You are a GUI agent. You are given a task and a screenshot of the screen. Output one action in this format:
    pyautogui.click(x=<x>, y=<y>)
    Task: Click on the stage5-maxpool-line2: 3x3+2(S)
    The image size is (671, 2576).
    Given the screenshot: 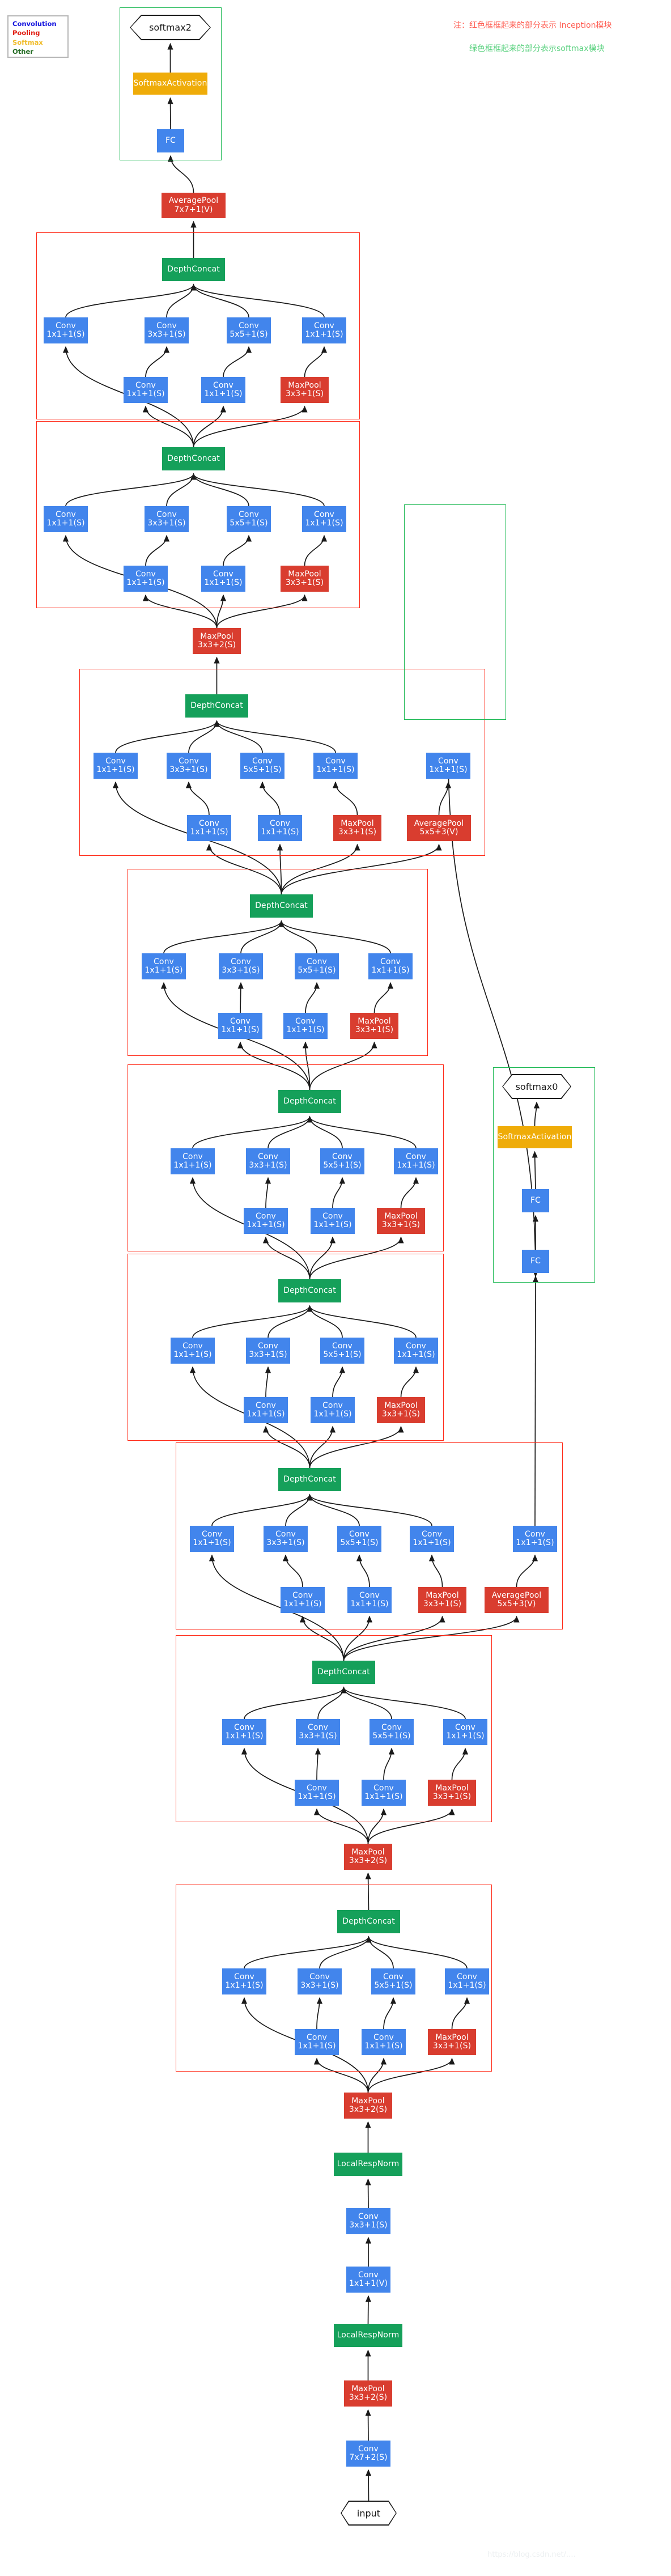 What is the action you would take?
    pyautogui.click(x=217, y=645)
    